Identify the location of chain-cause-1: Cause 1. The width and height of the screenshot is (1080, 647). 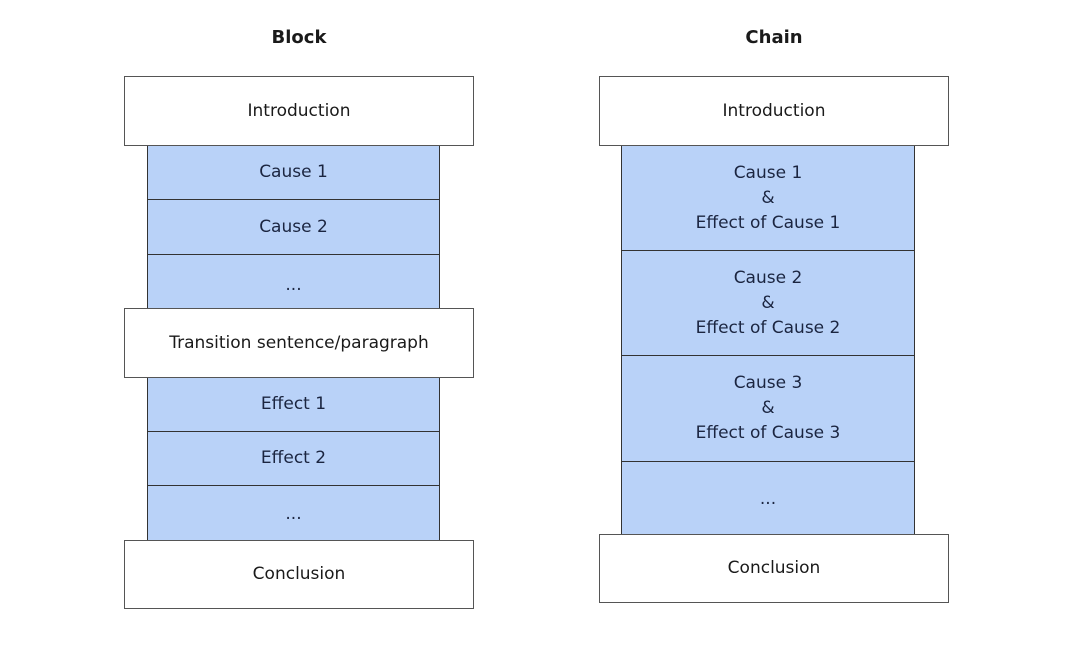
(768, 172).